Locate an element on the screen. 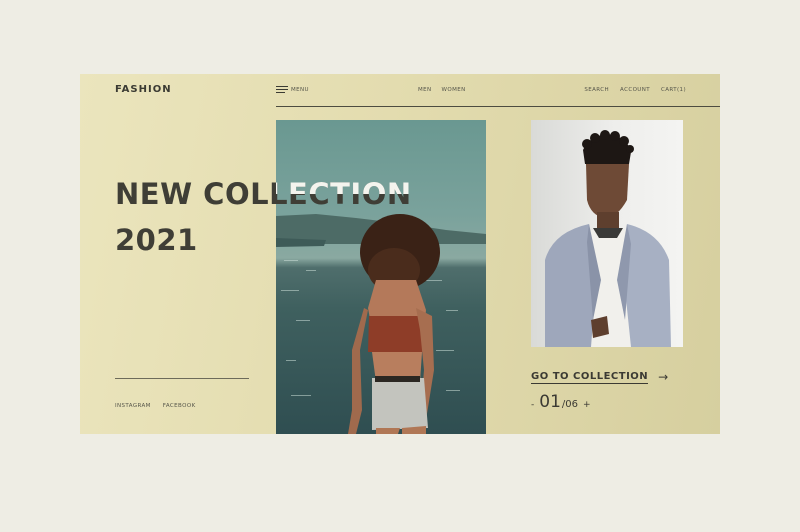 The image size is (800, 532). nav-link-search: SEARCH is located at coordinates (596, 90).